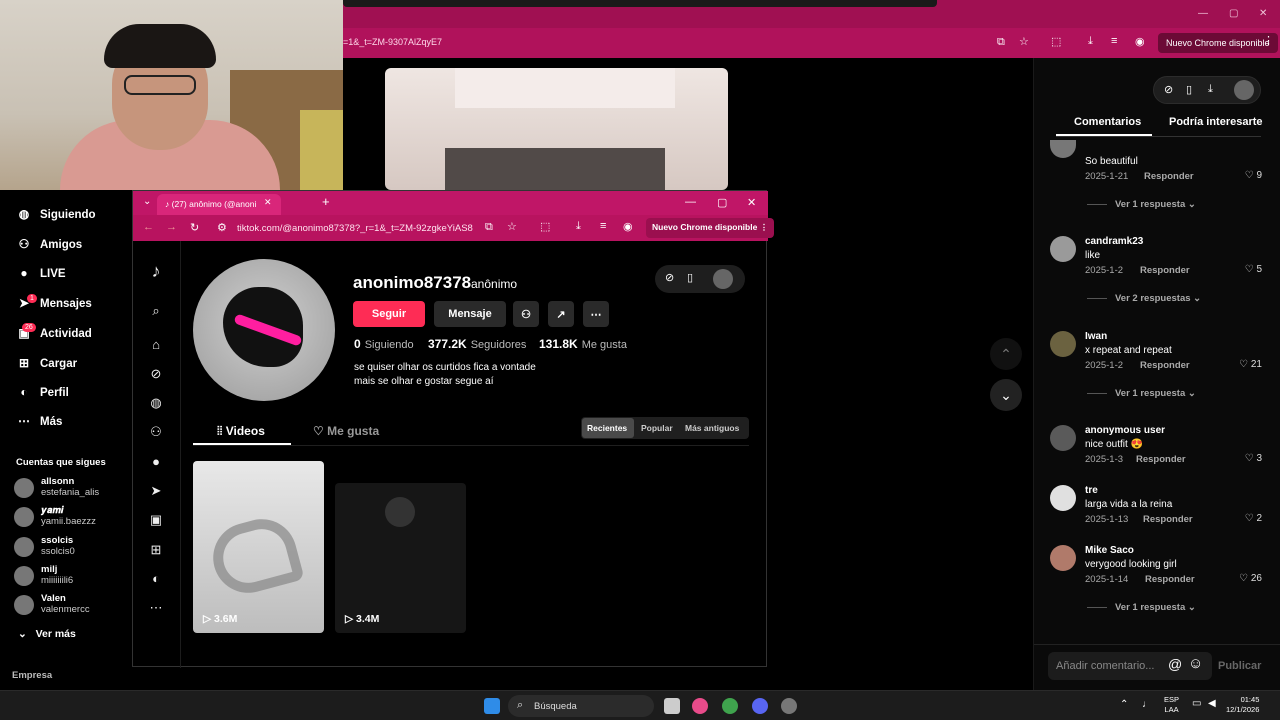  Describe the element at coordinates (53, 306) in the screenshot. I see `nav-messages: ➤ Mensajes` at that location.